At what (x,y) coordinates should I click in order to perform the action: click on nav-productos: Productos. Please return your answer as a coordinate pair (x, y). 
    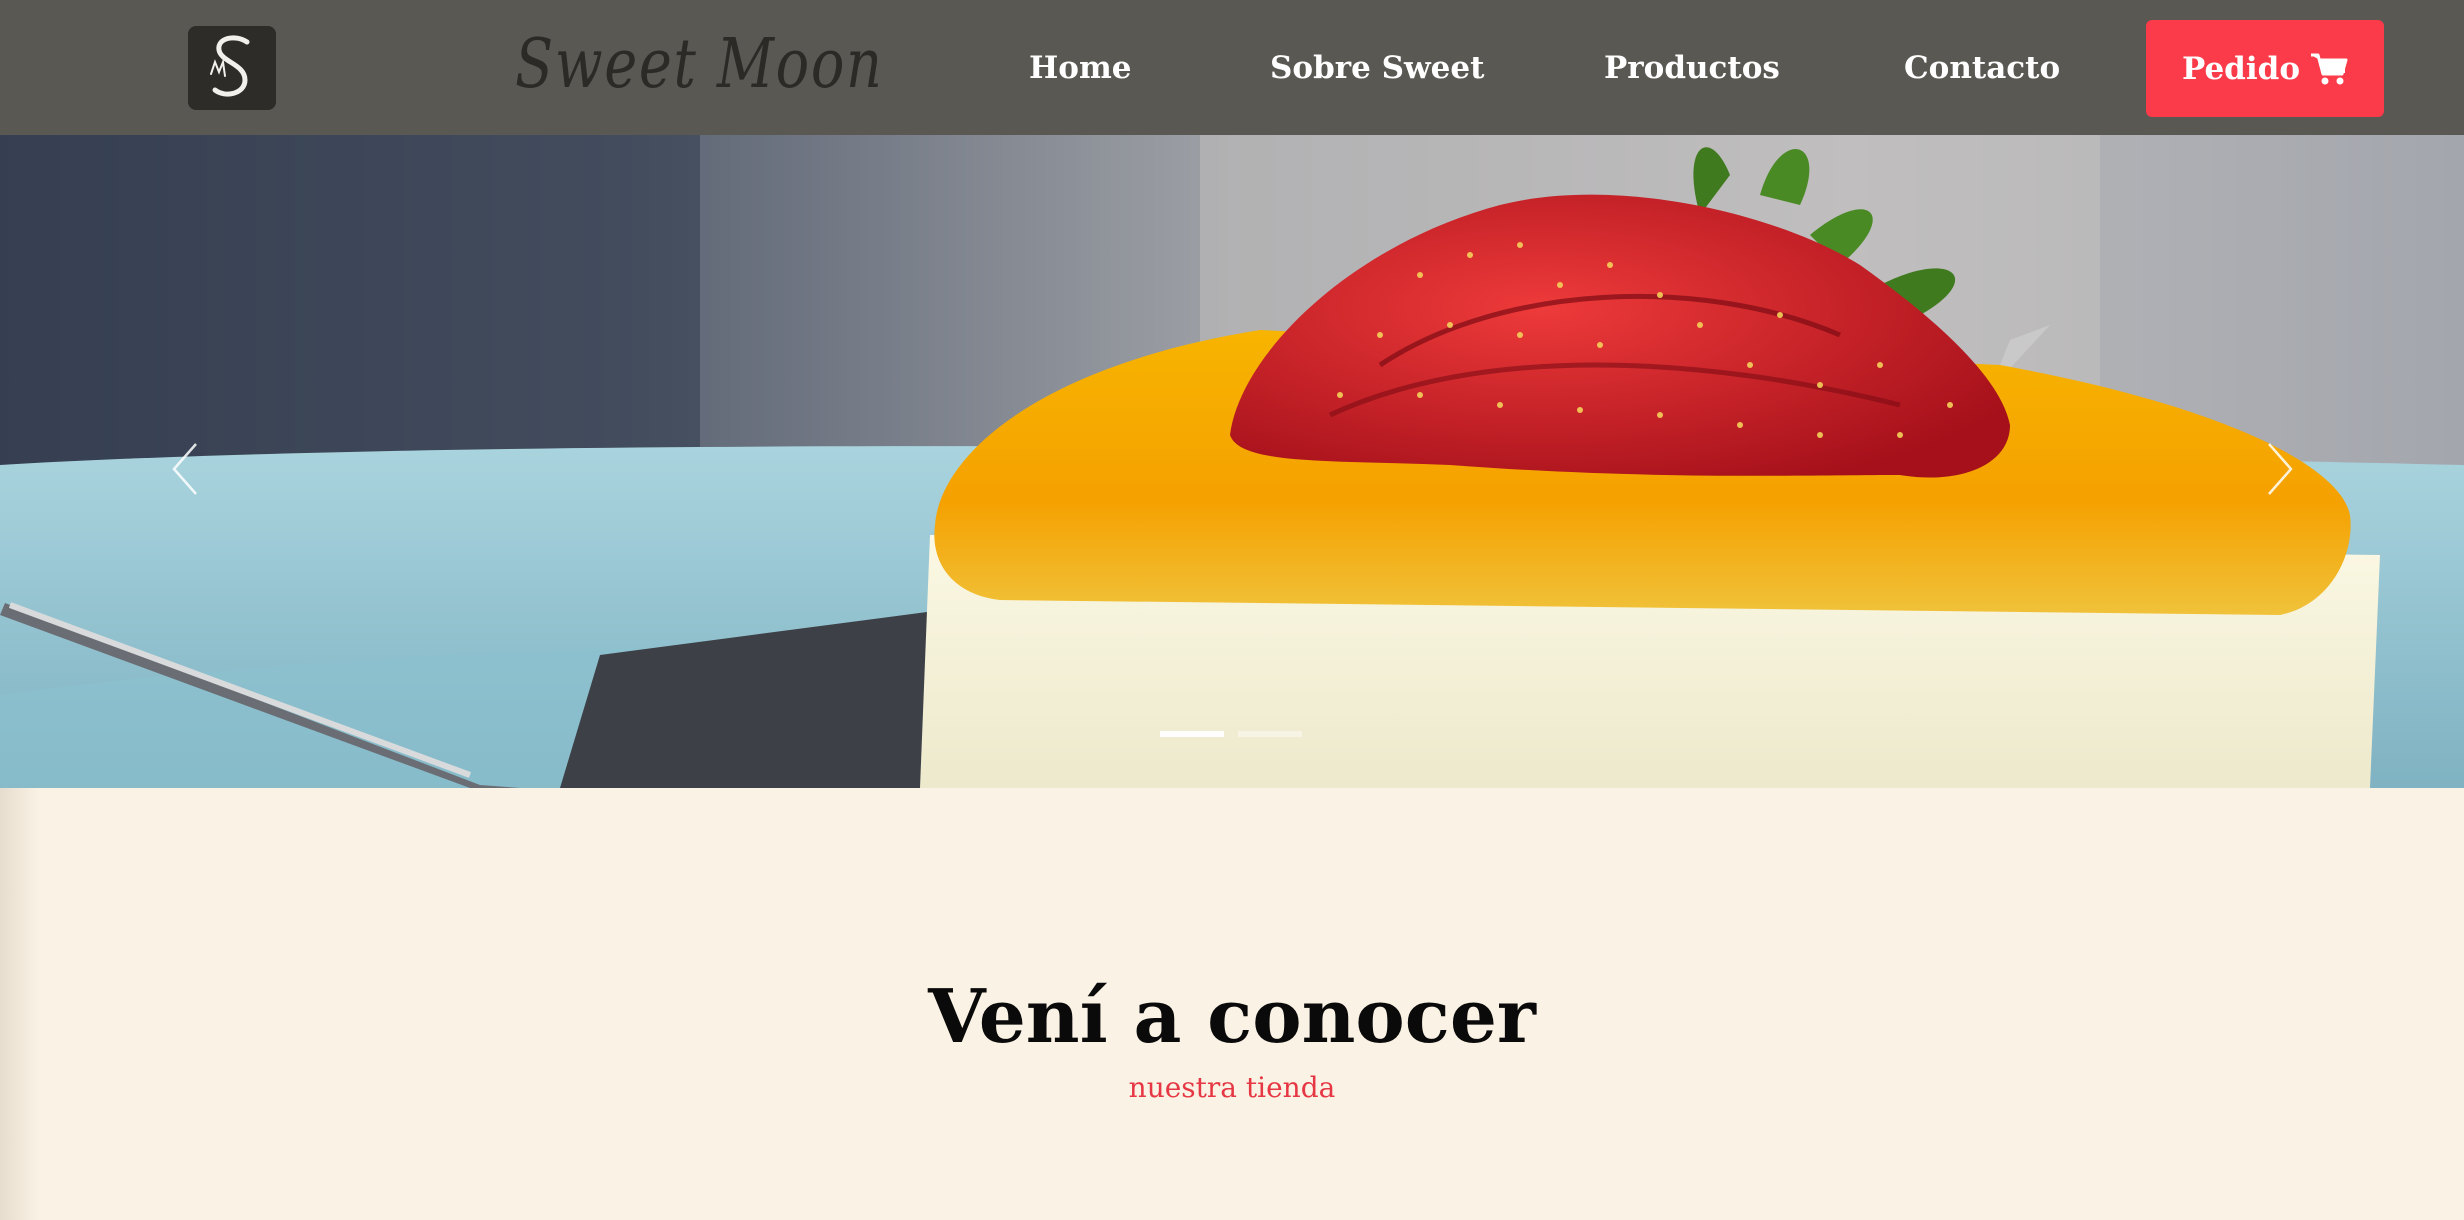
    Looking at the image, I should click on (1692, 68).